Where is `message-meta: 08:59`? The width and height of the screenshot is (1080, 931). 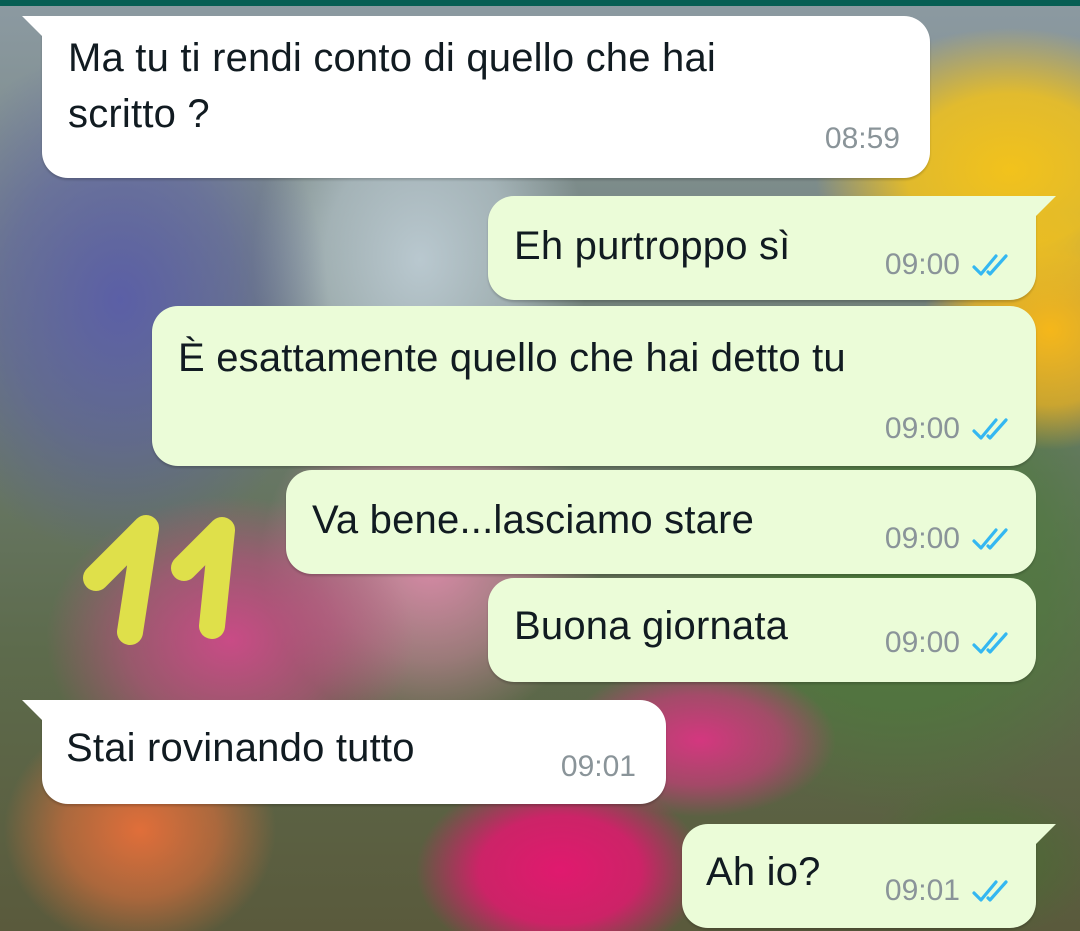
message-meta: 08:59 is located at coordinates (862, 139).